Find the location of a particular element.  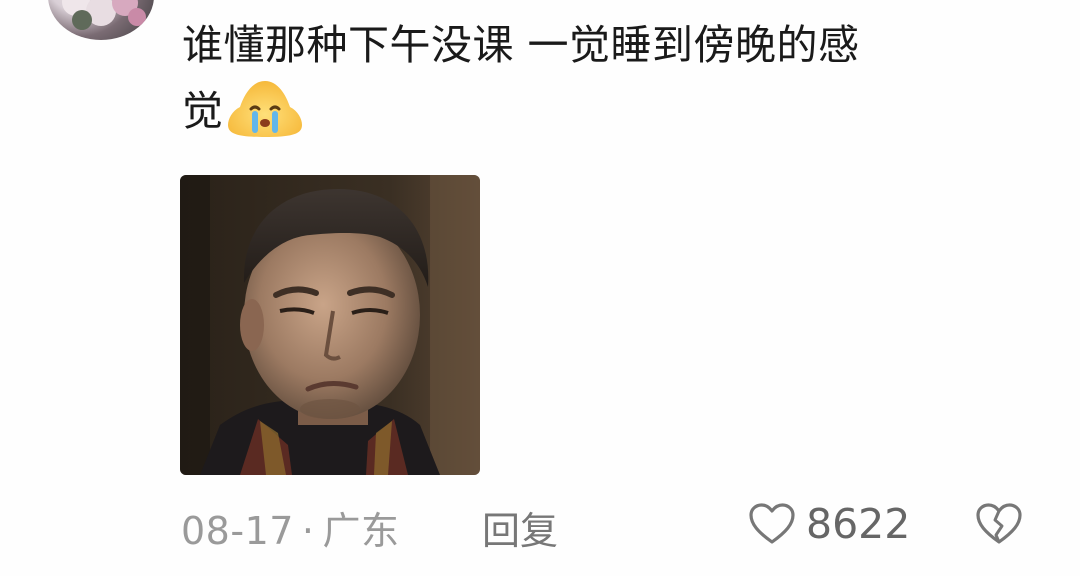

like-count: 8622 is located at coordinates (858, 524).